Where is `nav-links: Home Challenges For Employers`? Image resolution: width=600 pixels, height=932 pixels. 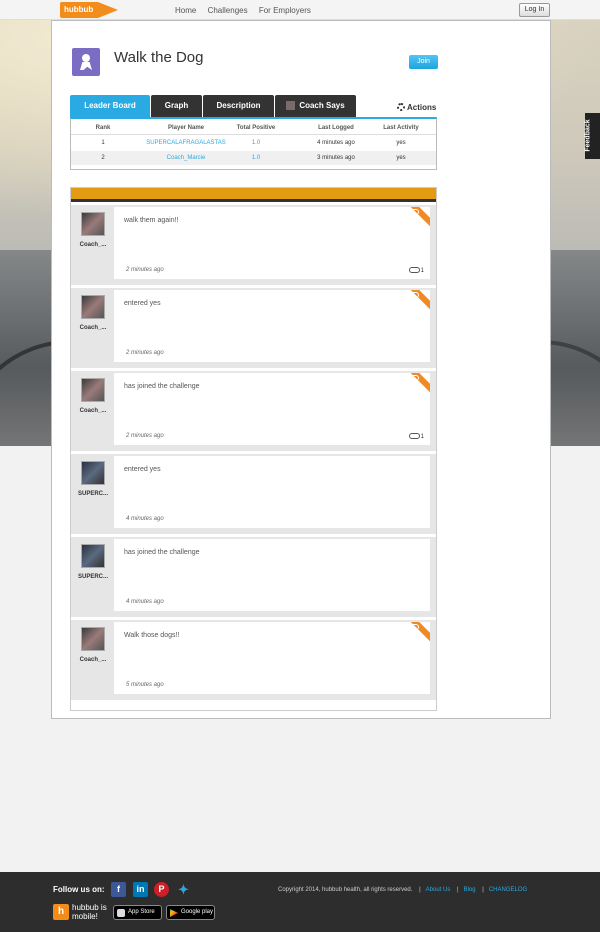 nav-links: Home Challenges For Employers is located at coordinates (247, 10).